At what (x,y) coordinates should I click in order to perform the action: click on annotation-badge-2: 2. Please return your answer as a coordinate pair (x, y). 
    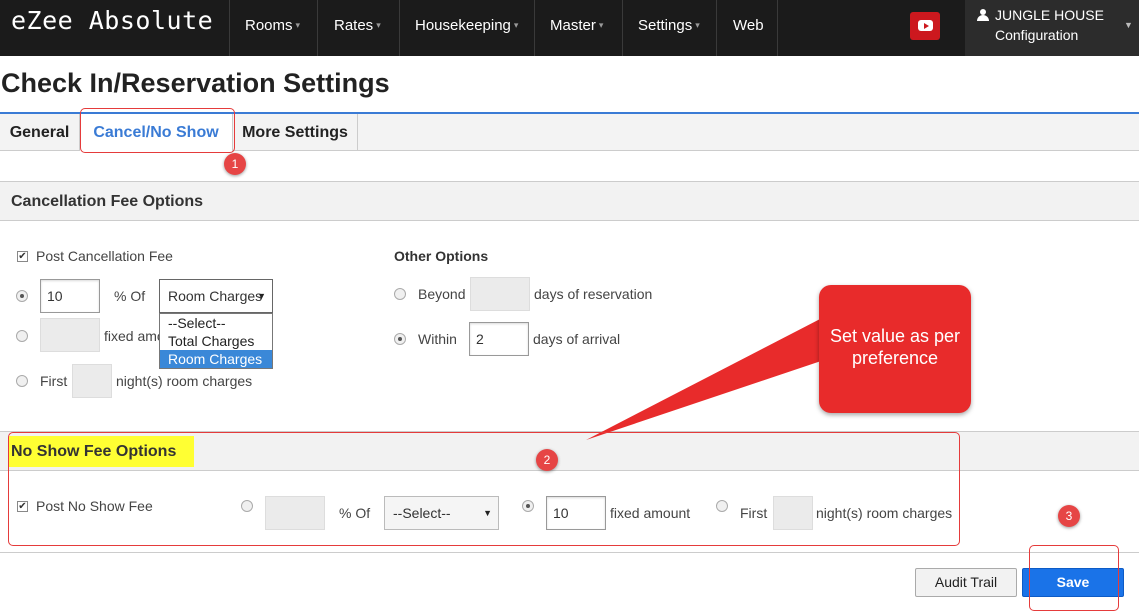
    Looking at the image, I should click on (547, 460).